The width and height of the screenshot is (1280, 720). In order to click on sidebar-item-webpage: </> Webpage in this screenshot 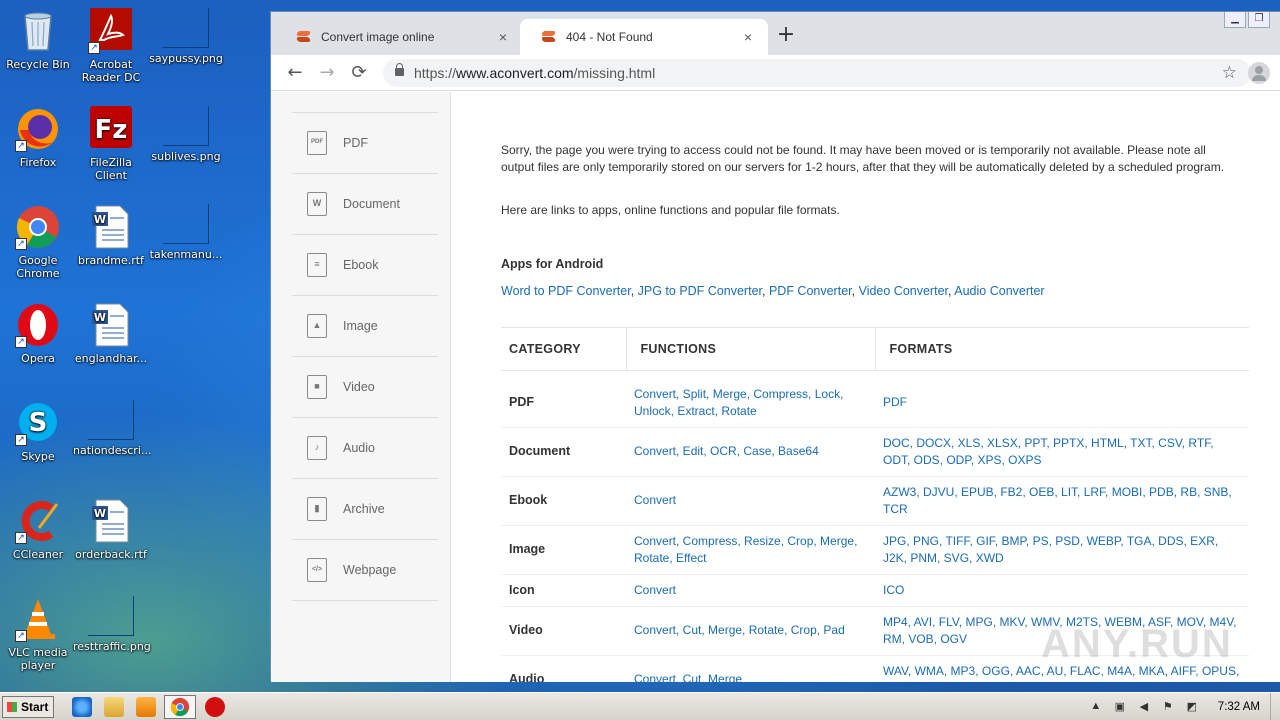, I will do `click(365, 570)`.